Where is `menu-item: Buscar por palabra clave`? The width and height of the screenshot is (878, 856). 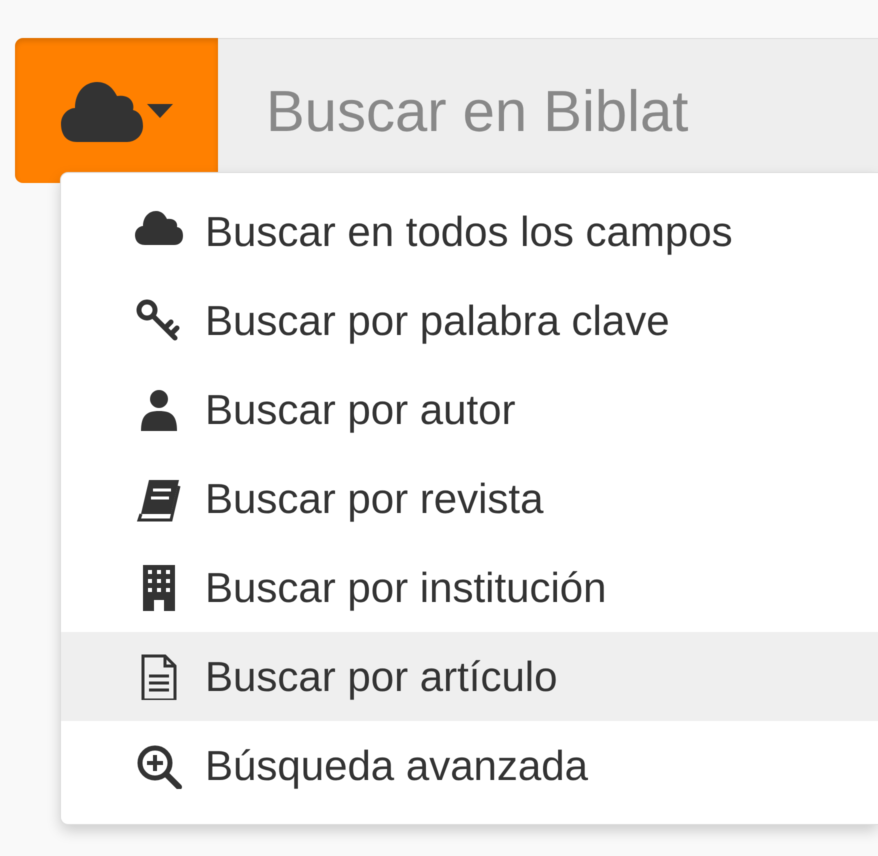 menu-item: Buscar por palabra clave is located at coordinates (469, 320).